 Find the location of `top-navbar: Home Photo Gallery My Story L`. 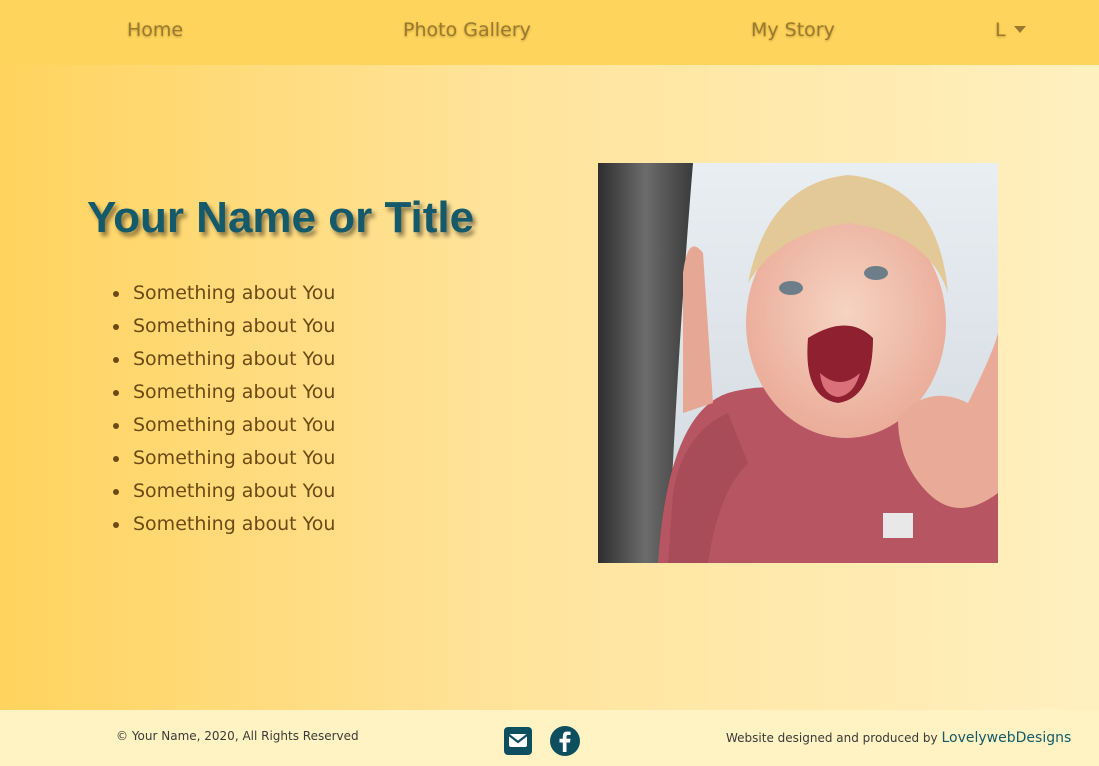

top-navbar: Home Photo Gallery My Story L is located at coordinates (549, 32).